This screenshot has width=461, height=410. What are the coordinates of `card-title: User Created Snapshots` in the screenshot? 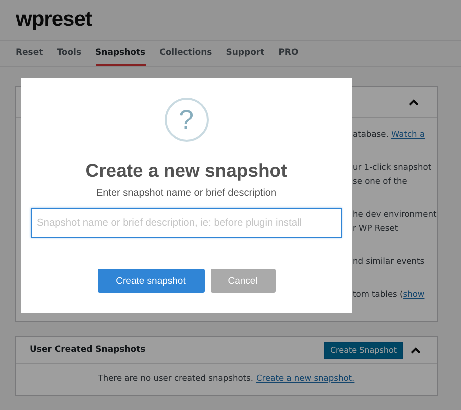 It's located at (88, 350).